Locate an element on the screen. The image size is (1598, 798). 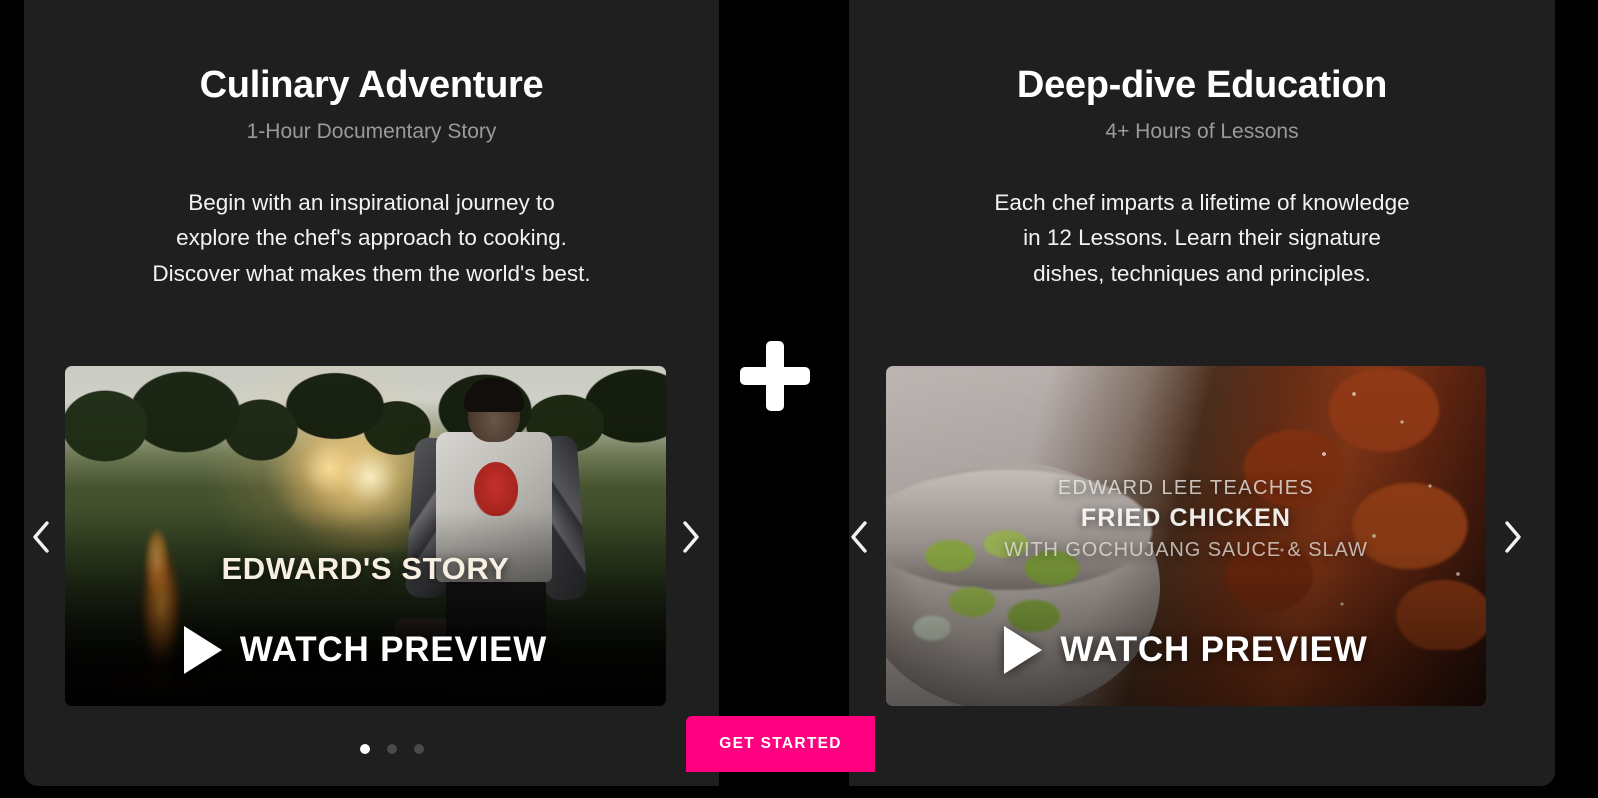
left-column-title: Culinary Adventure is located at coordinates (371, 85).